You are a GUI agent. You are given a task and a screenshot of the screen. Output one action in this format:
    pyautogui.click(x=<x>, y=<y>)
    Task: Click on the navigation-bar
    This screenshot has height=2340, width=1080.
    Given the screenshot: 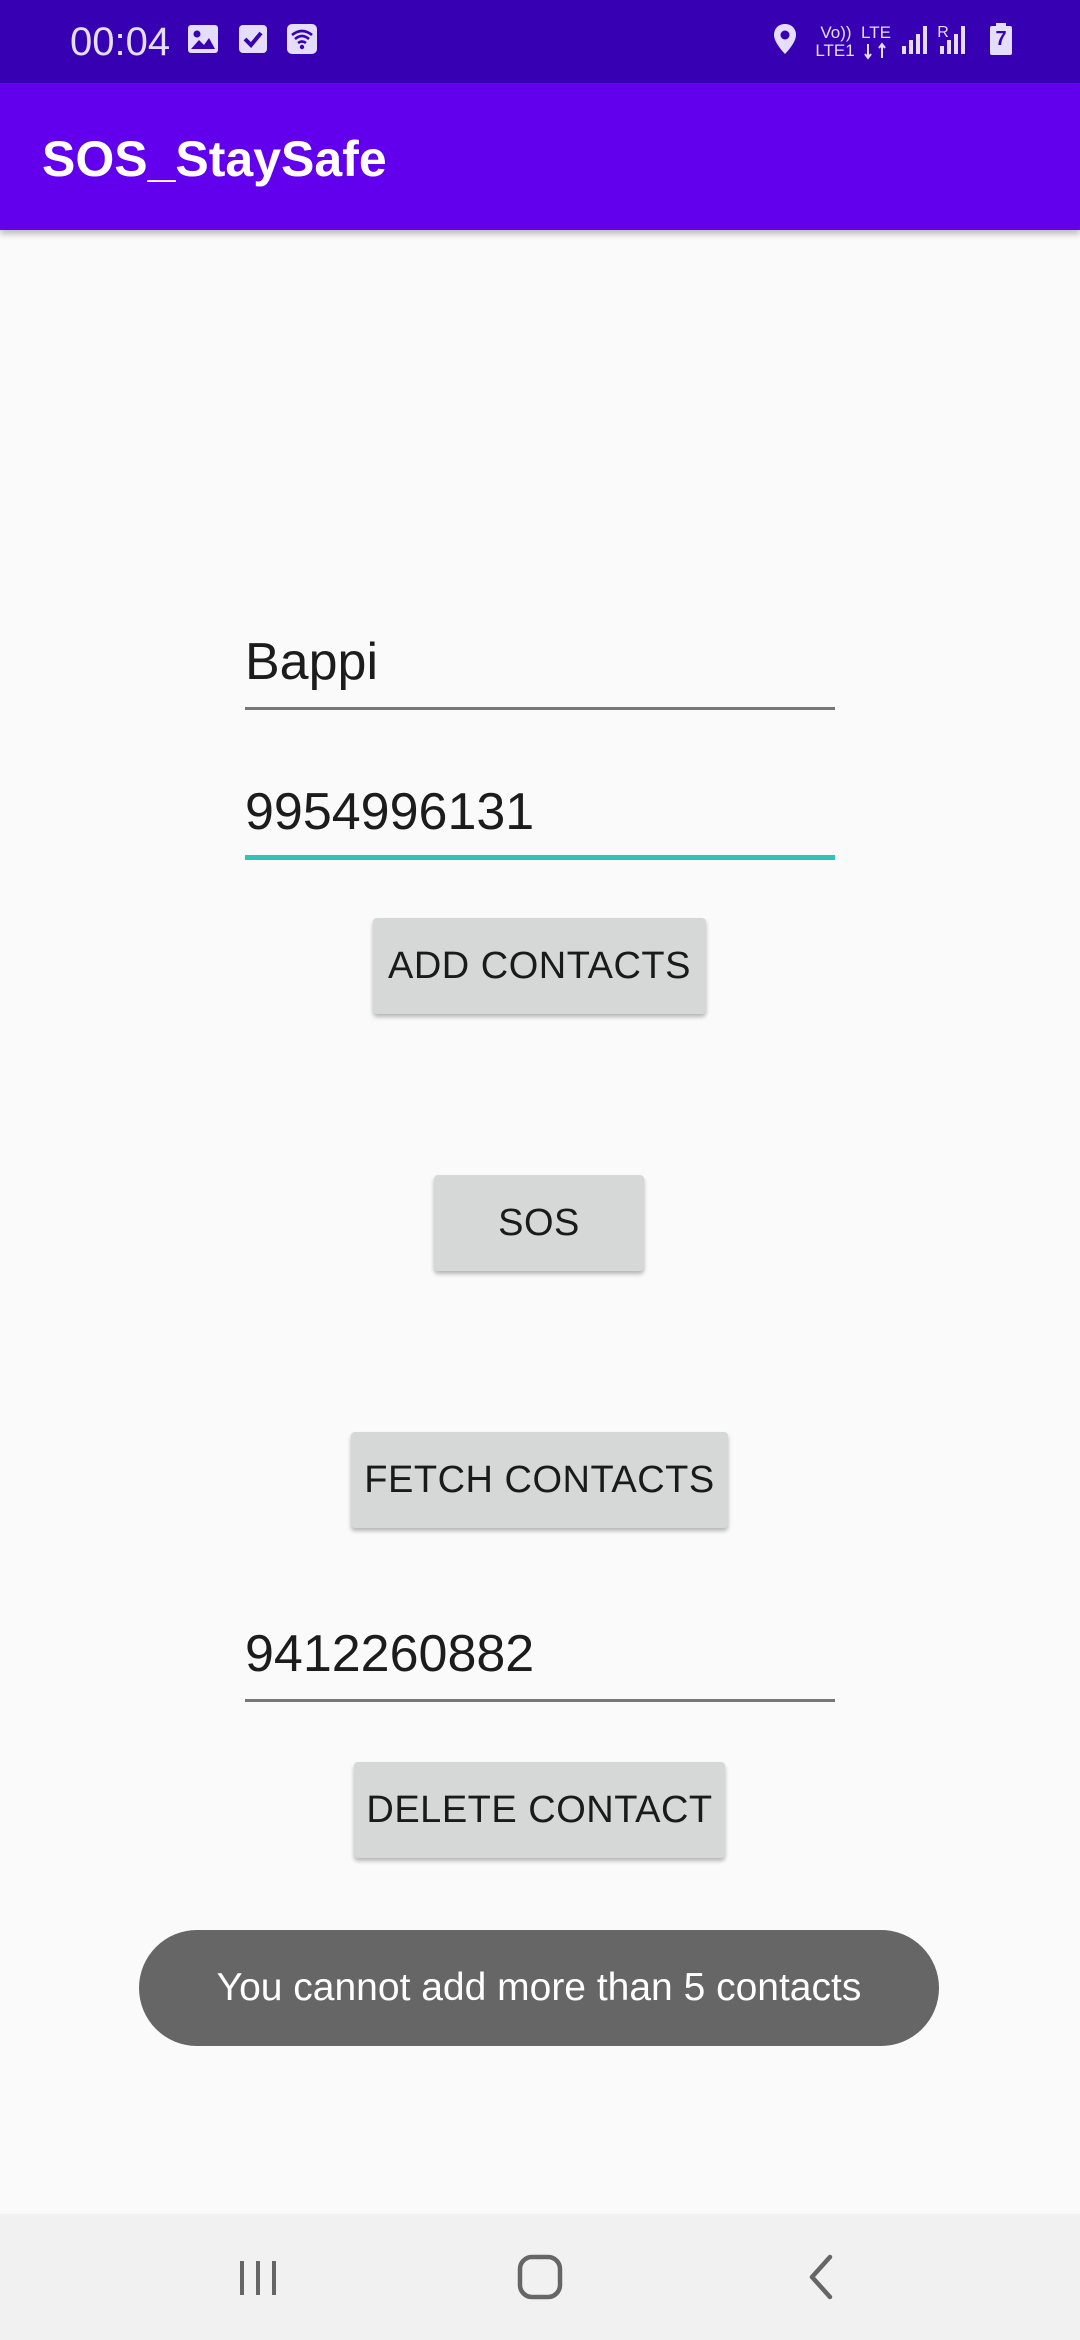 What is the action you would take?
    pyautogui.click(x=540, y=2277)
    